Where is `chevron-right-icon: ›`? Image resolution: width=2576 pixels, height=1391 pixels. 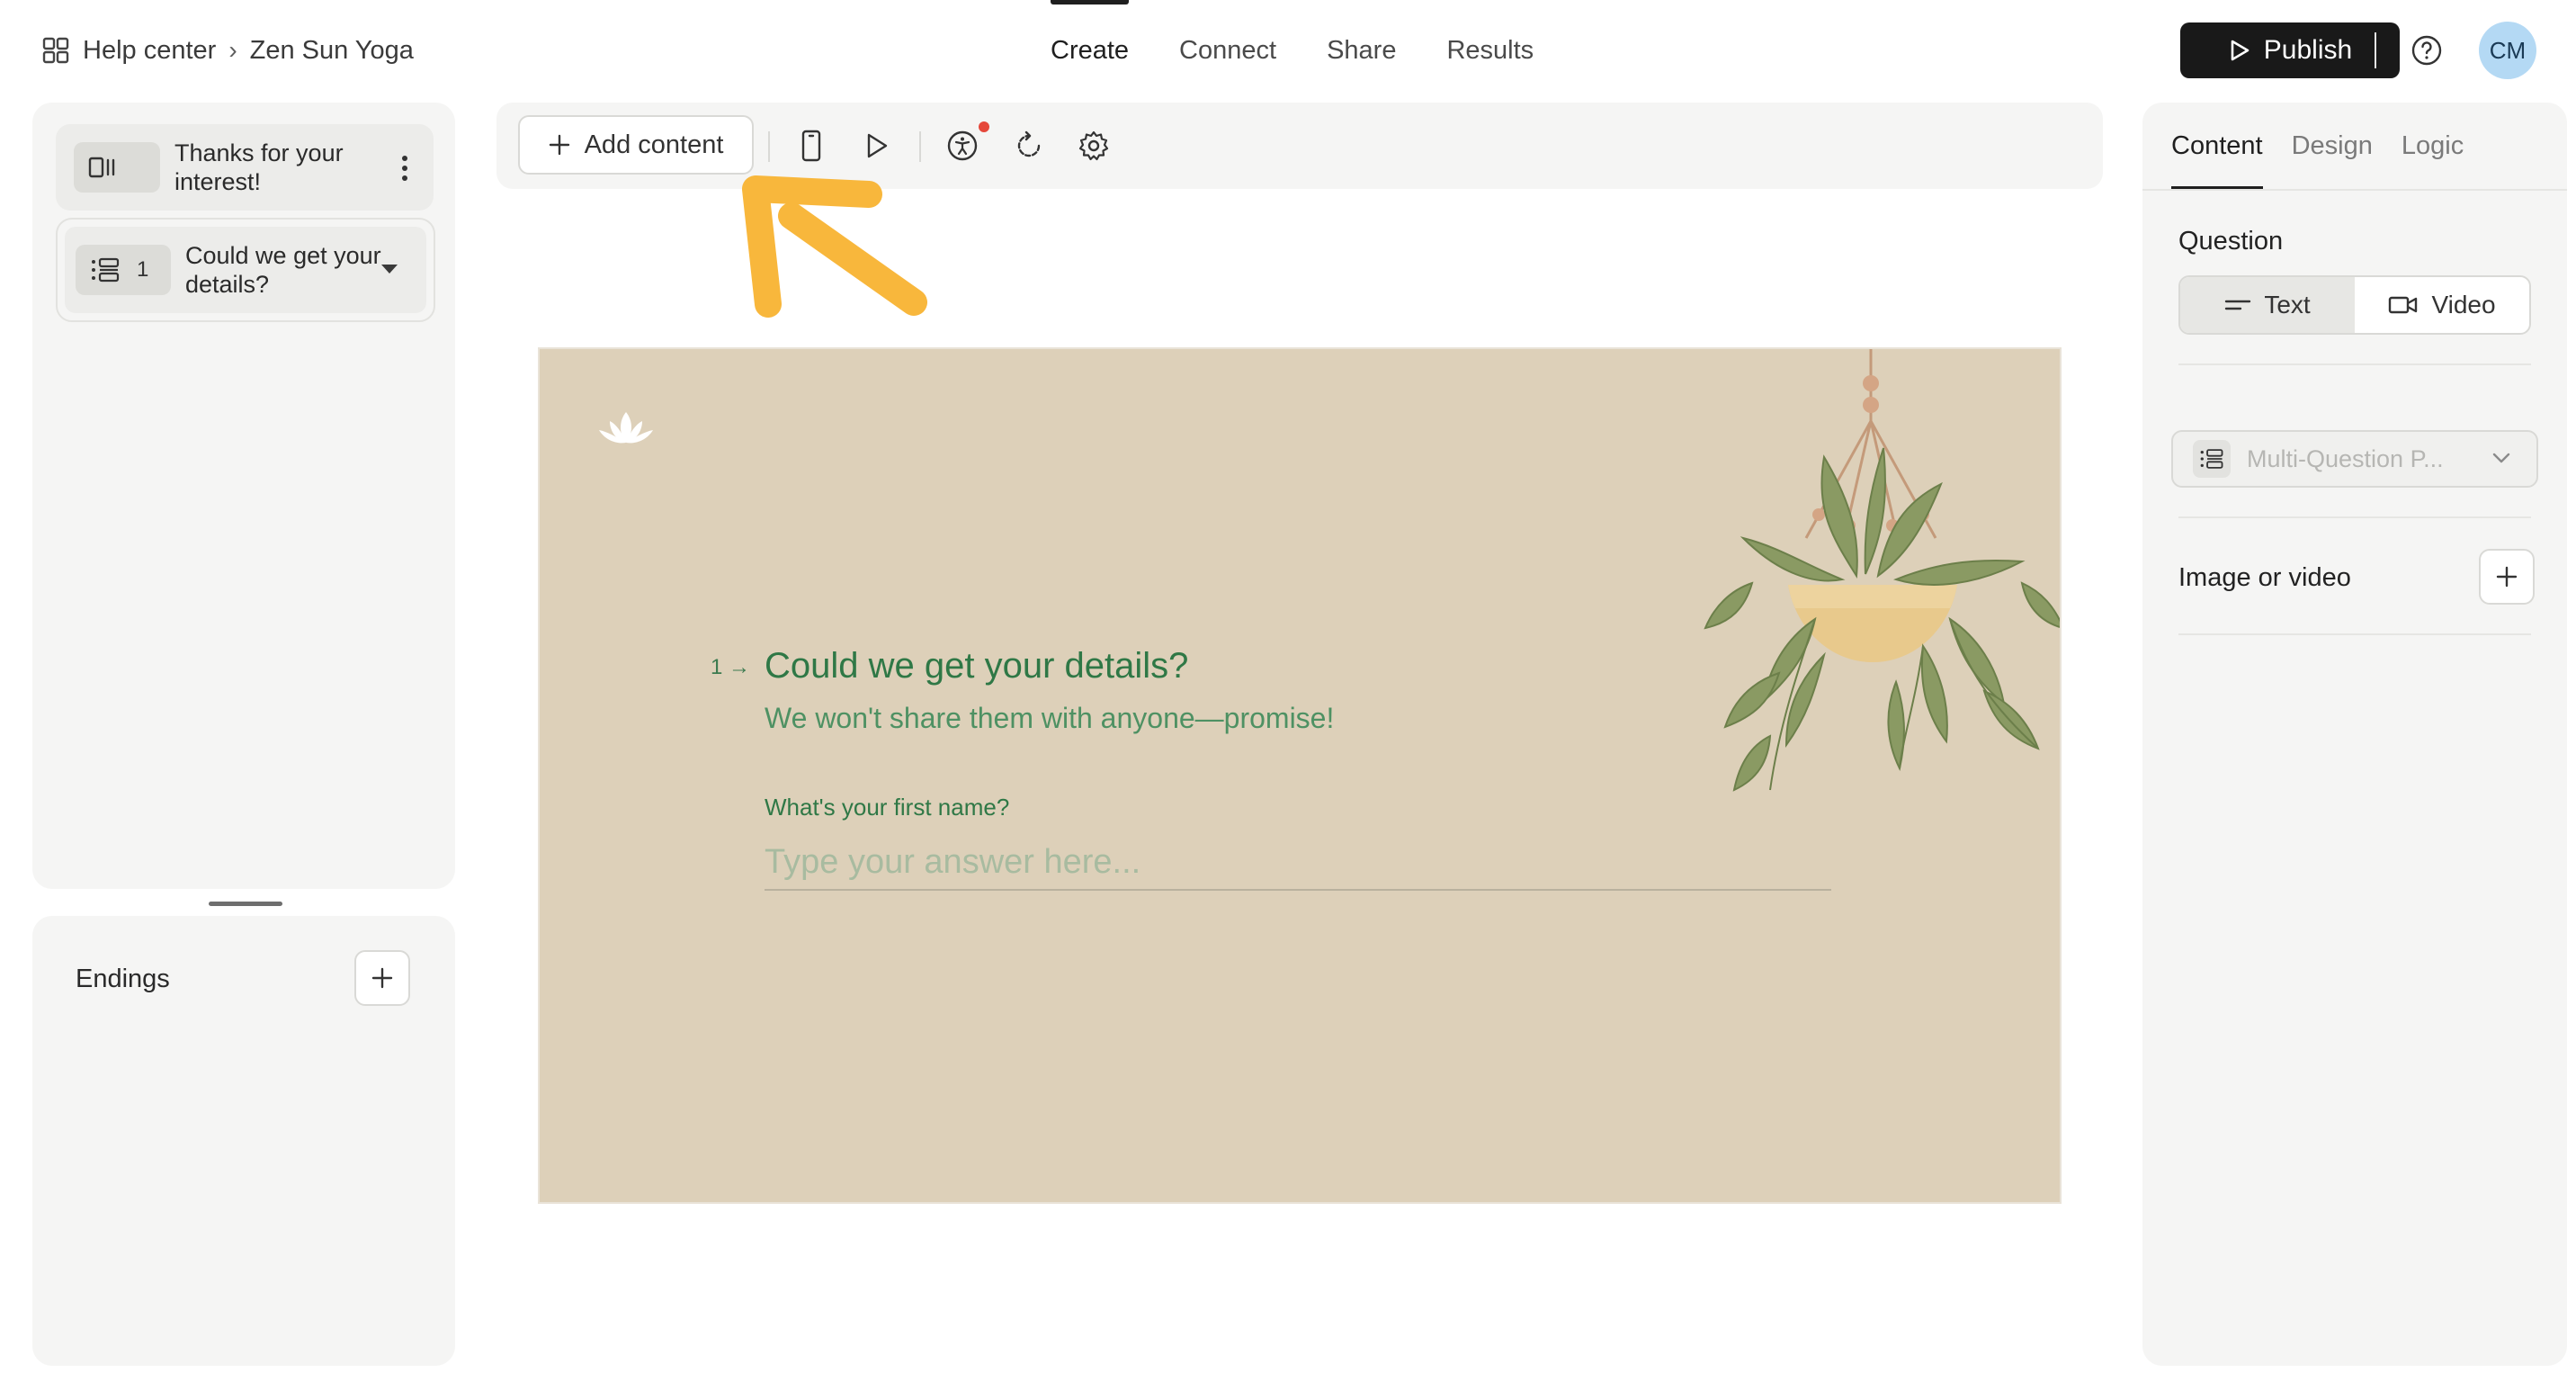
chevron-right-icon: › is located at coordinates (232, 50).